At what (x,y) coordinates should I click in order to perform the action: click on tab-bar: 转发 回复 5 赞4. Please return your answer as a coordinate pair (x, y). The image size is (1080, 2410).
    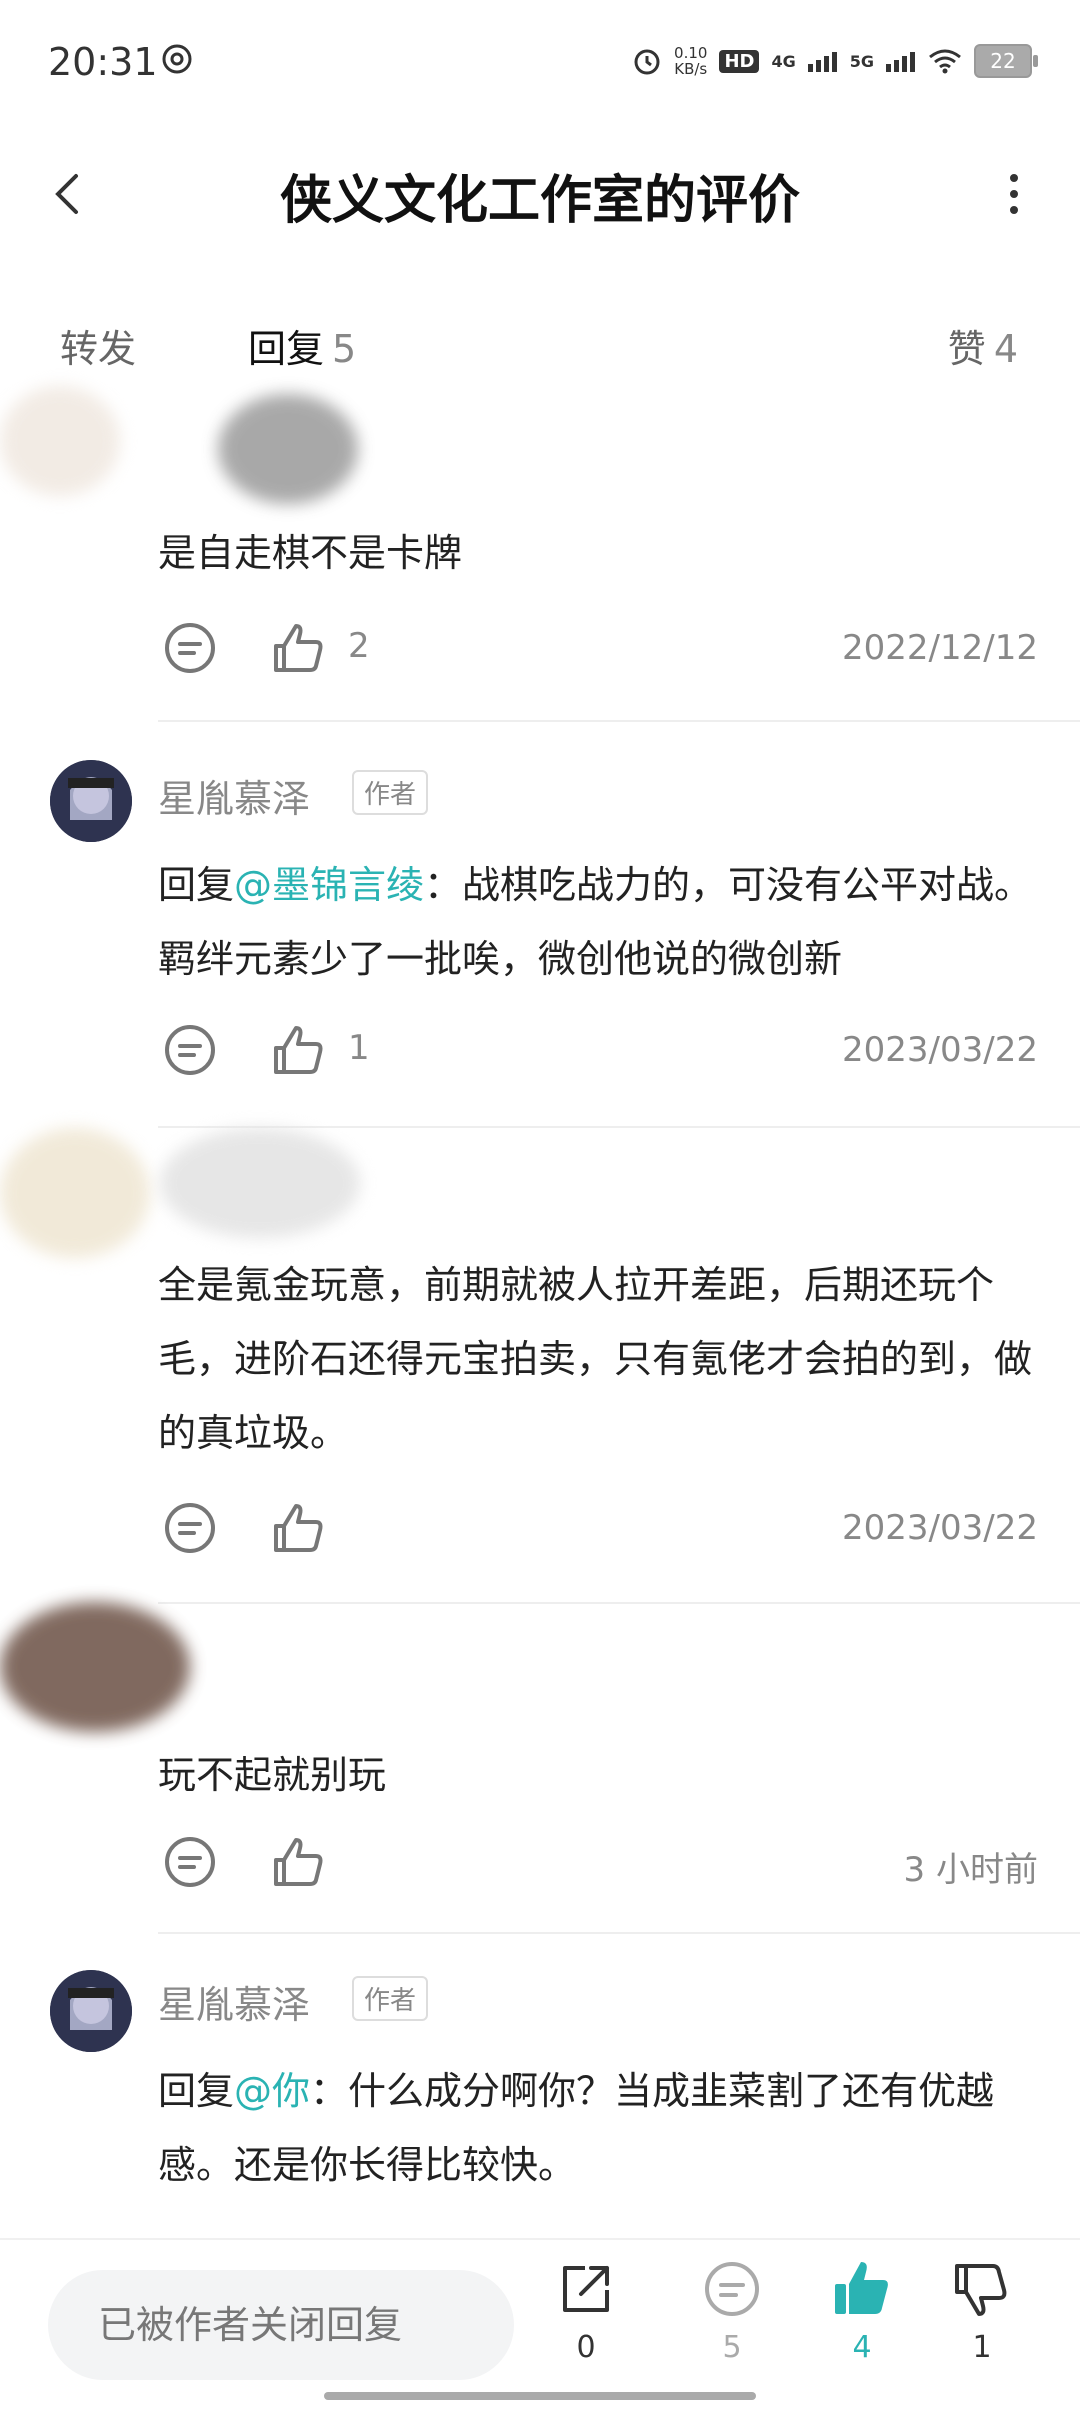
    Looking at the image, I should click on (540, 340).